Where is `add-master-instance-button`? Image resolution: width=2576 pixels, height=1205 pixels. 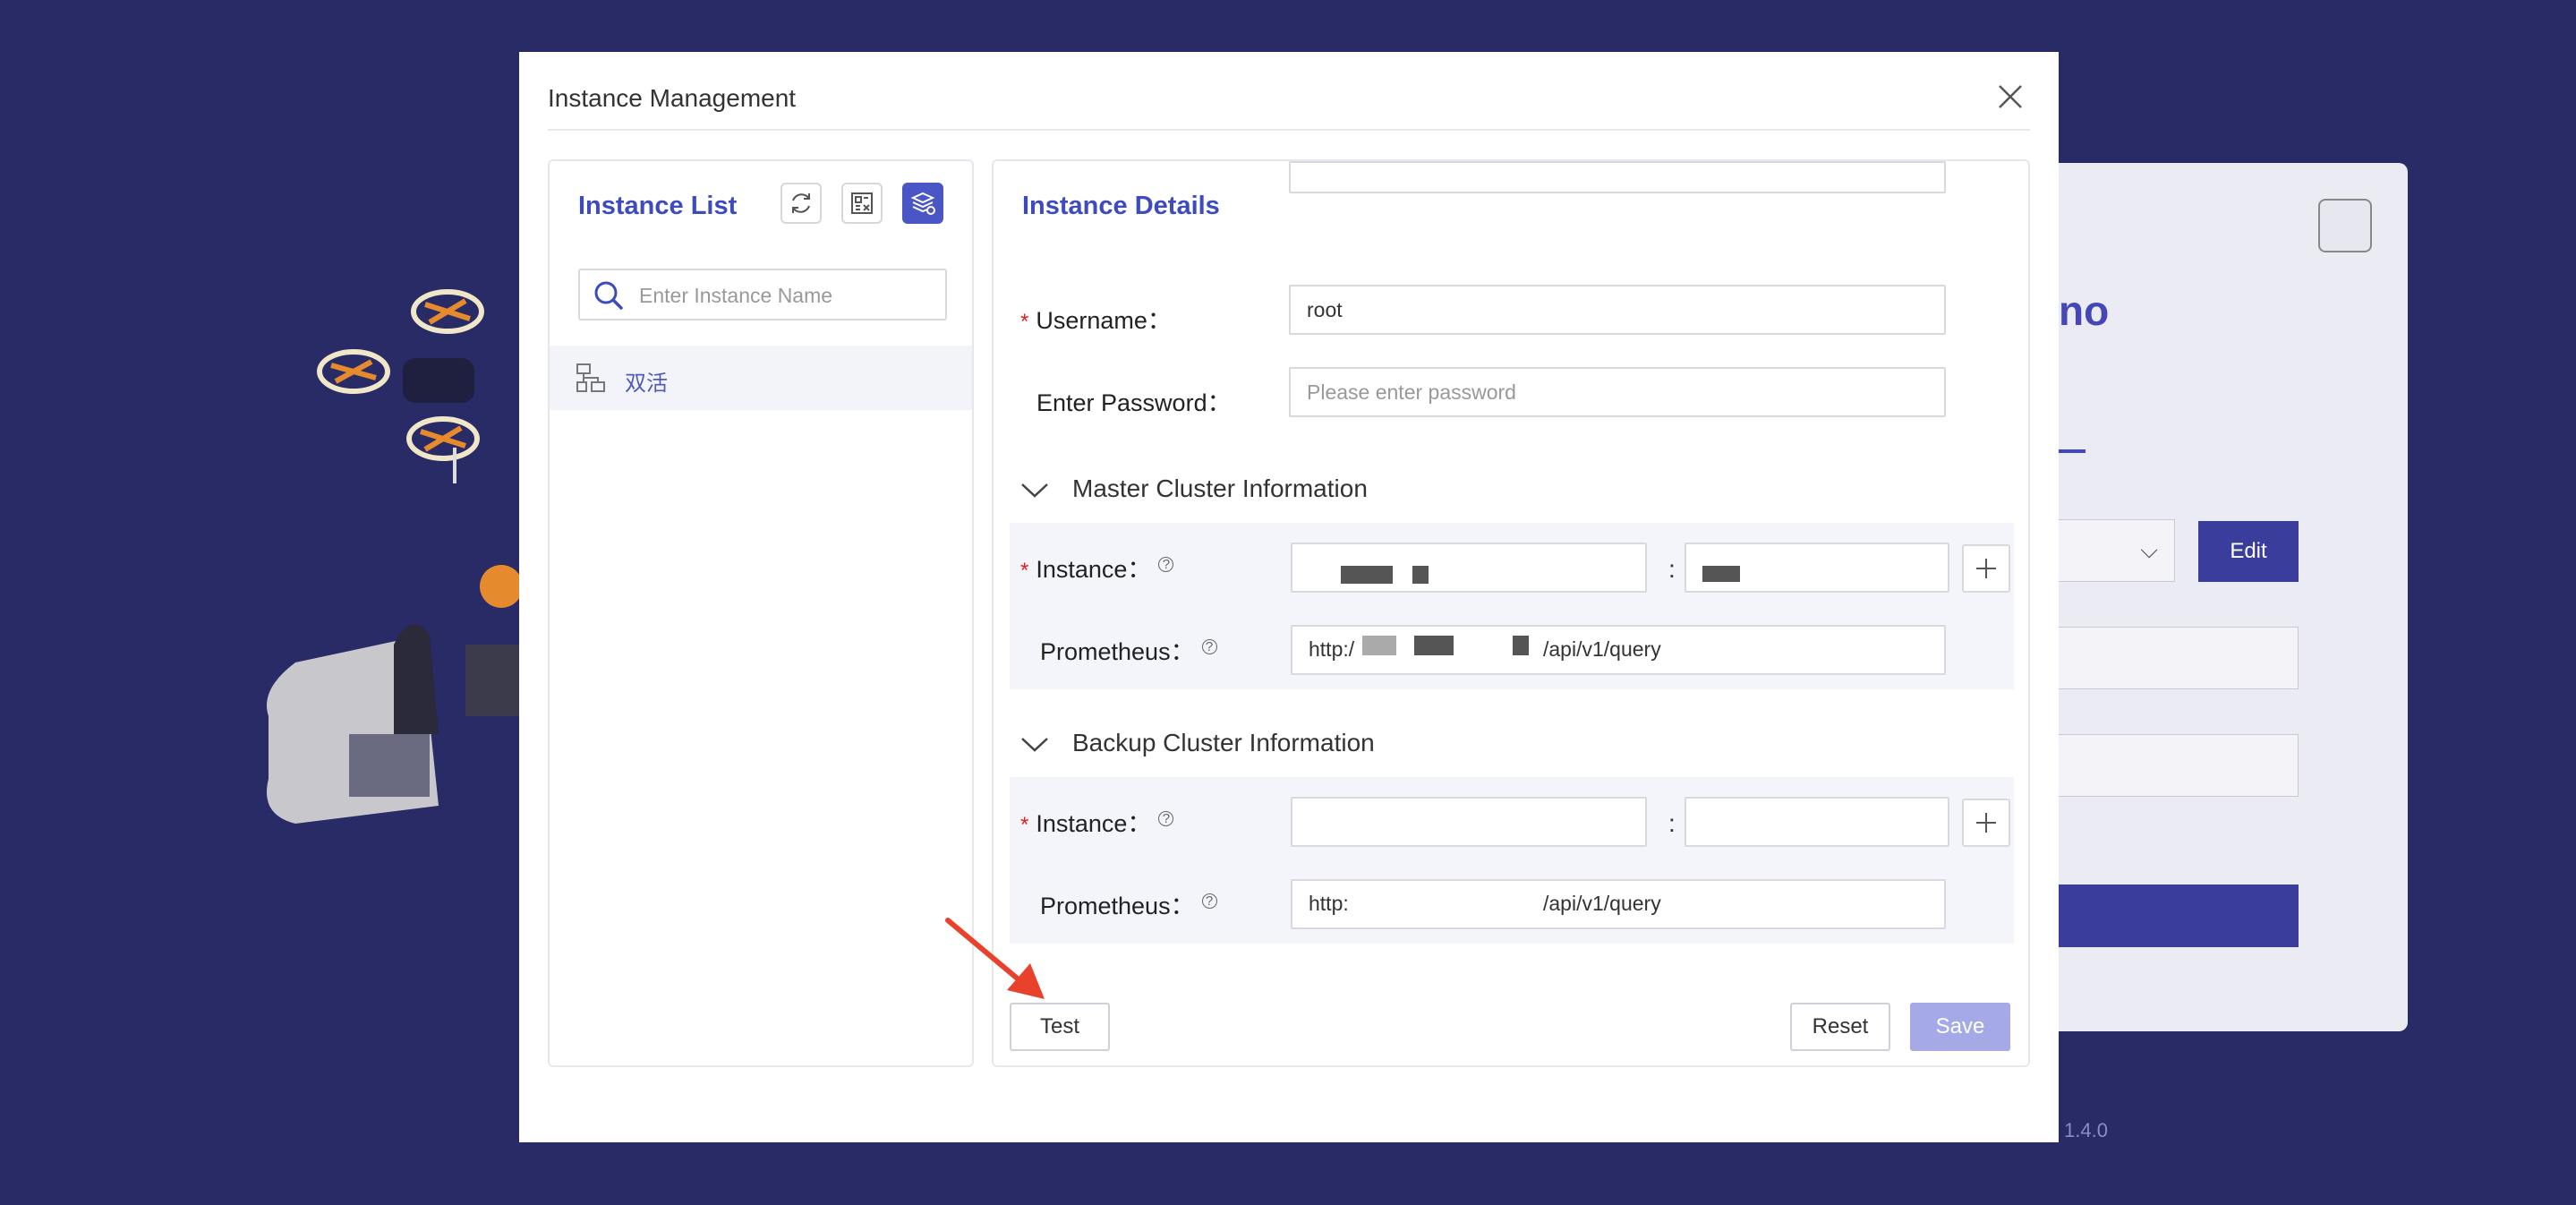 add-master-instance-button is located at coordinates (1986, 569).